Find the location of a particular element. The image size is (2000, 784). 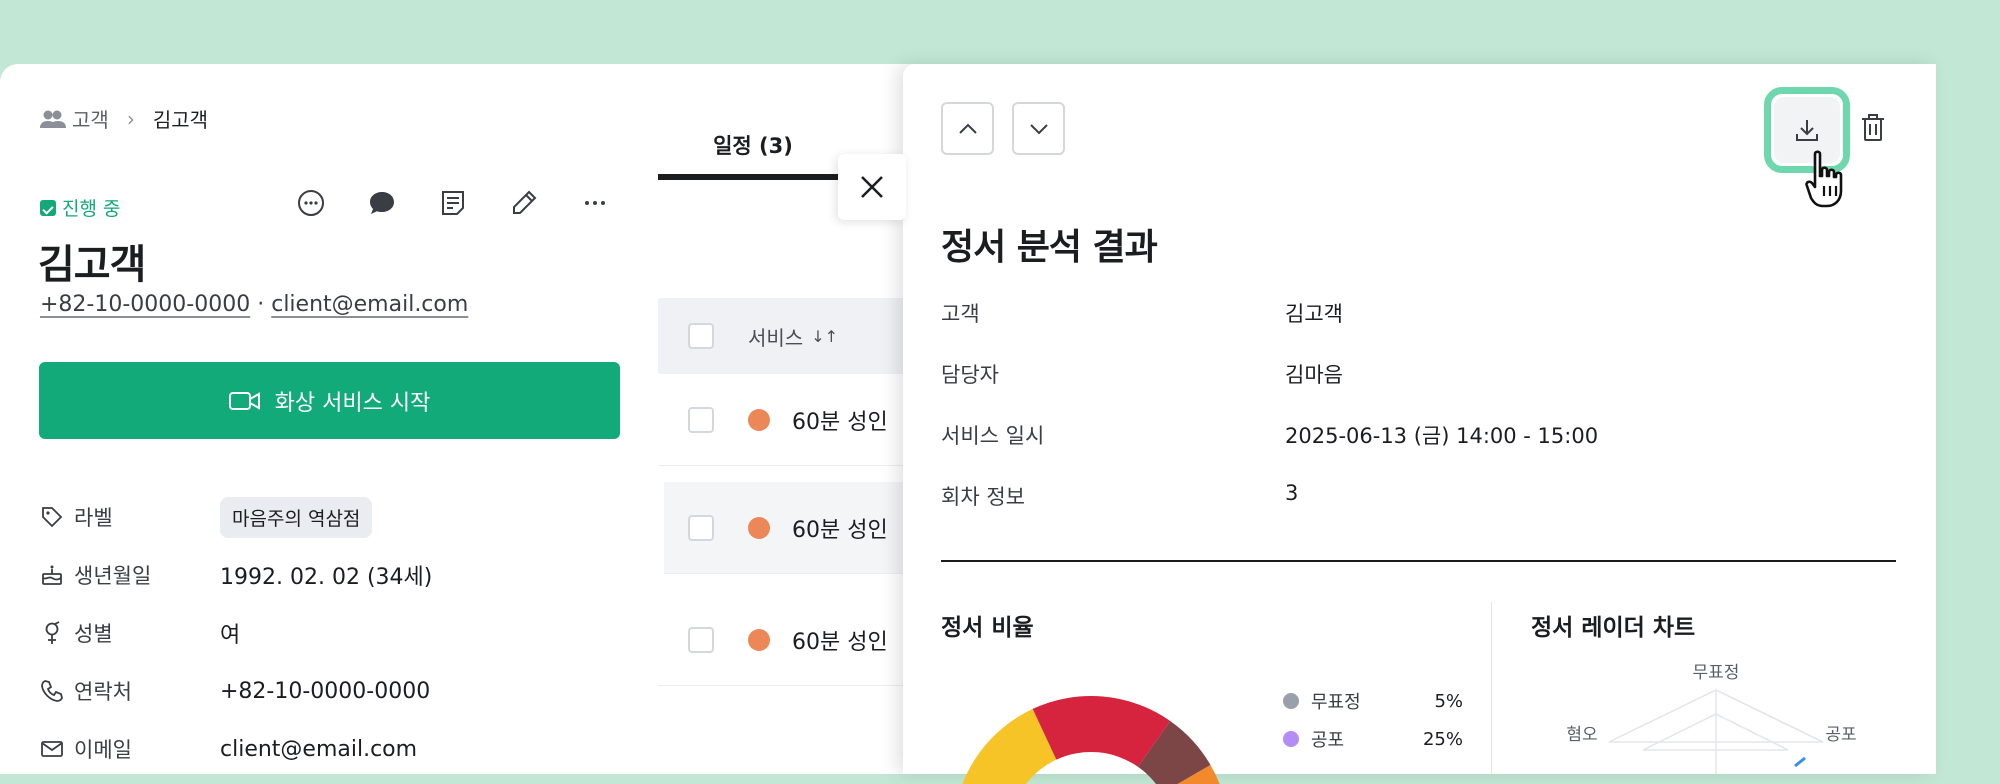

legend-item: 공포 25% is located at coordinates (1373, 739).